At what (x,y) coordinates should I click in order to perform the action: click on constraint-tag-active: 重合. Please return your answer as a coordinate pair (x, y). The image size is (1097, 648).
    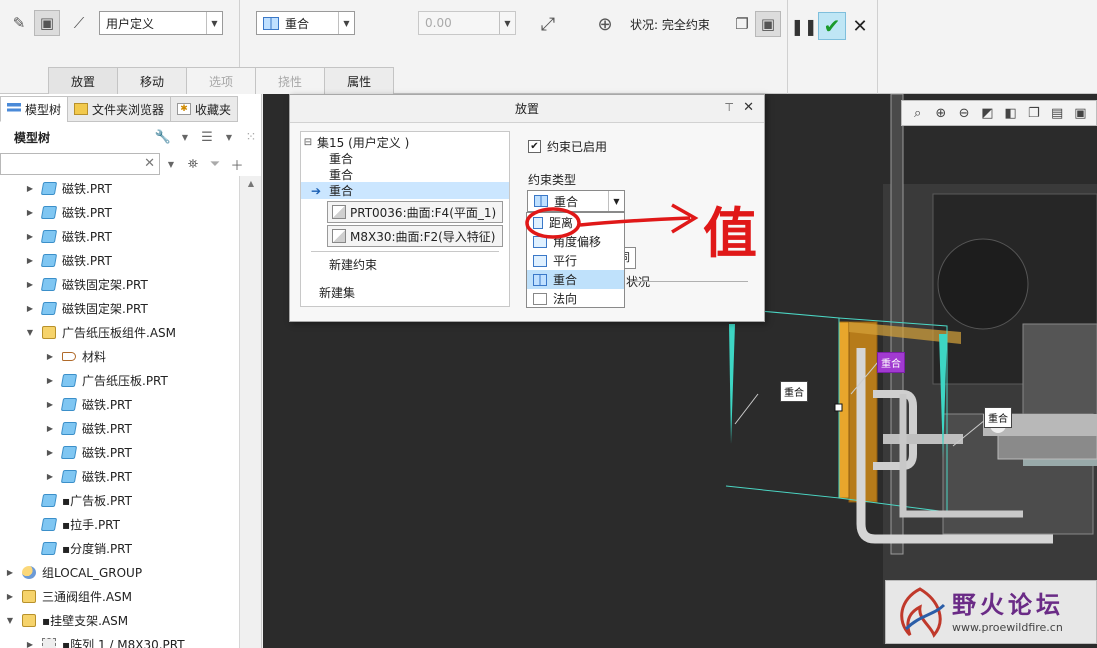
    Looking at the image, I should click on (891, 362).